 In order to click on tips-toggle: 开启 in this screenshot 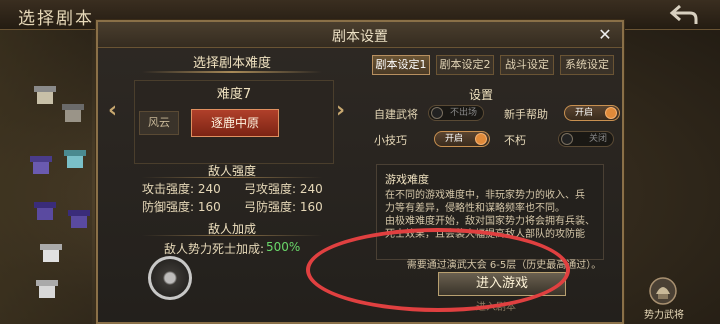, I will do `click(462, 139)`.